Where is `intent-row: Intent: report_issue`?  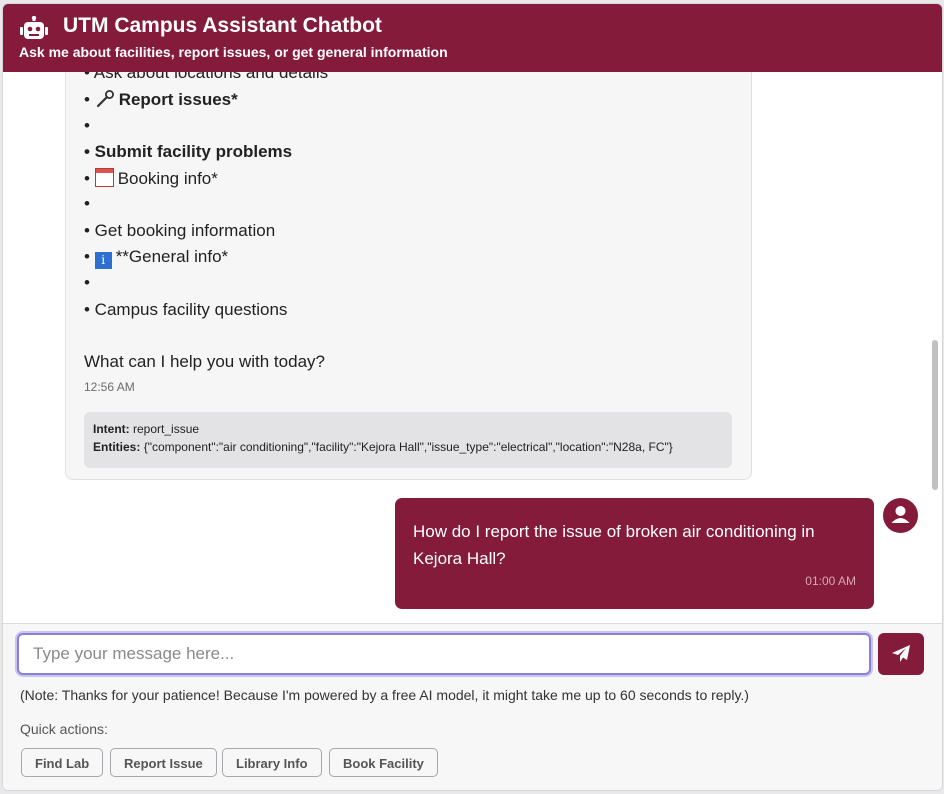 intent-row: Intent: report_issue is located at coordinates (146, 429).